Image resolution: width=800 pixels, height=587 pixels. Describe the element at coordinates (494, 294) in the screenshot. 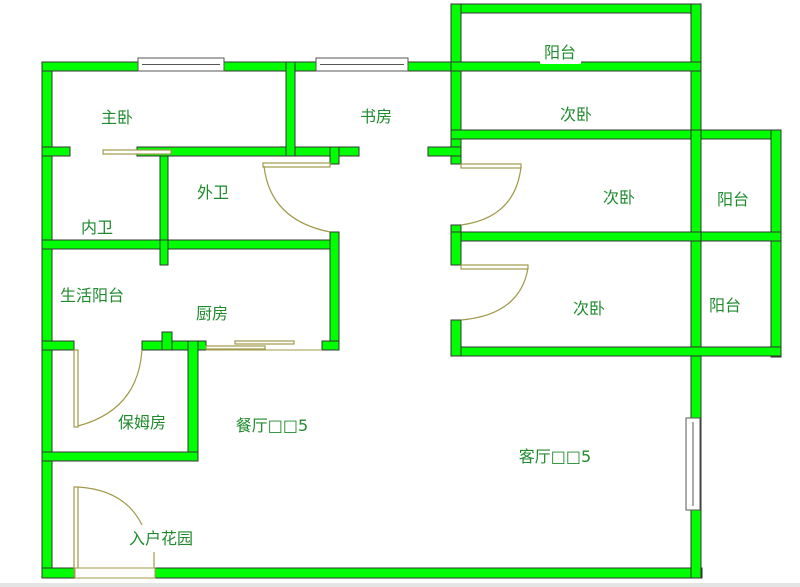

I see `bedroom-3-door-swing-arc` at that location.